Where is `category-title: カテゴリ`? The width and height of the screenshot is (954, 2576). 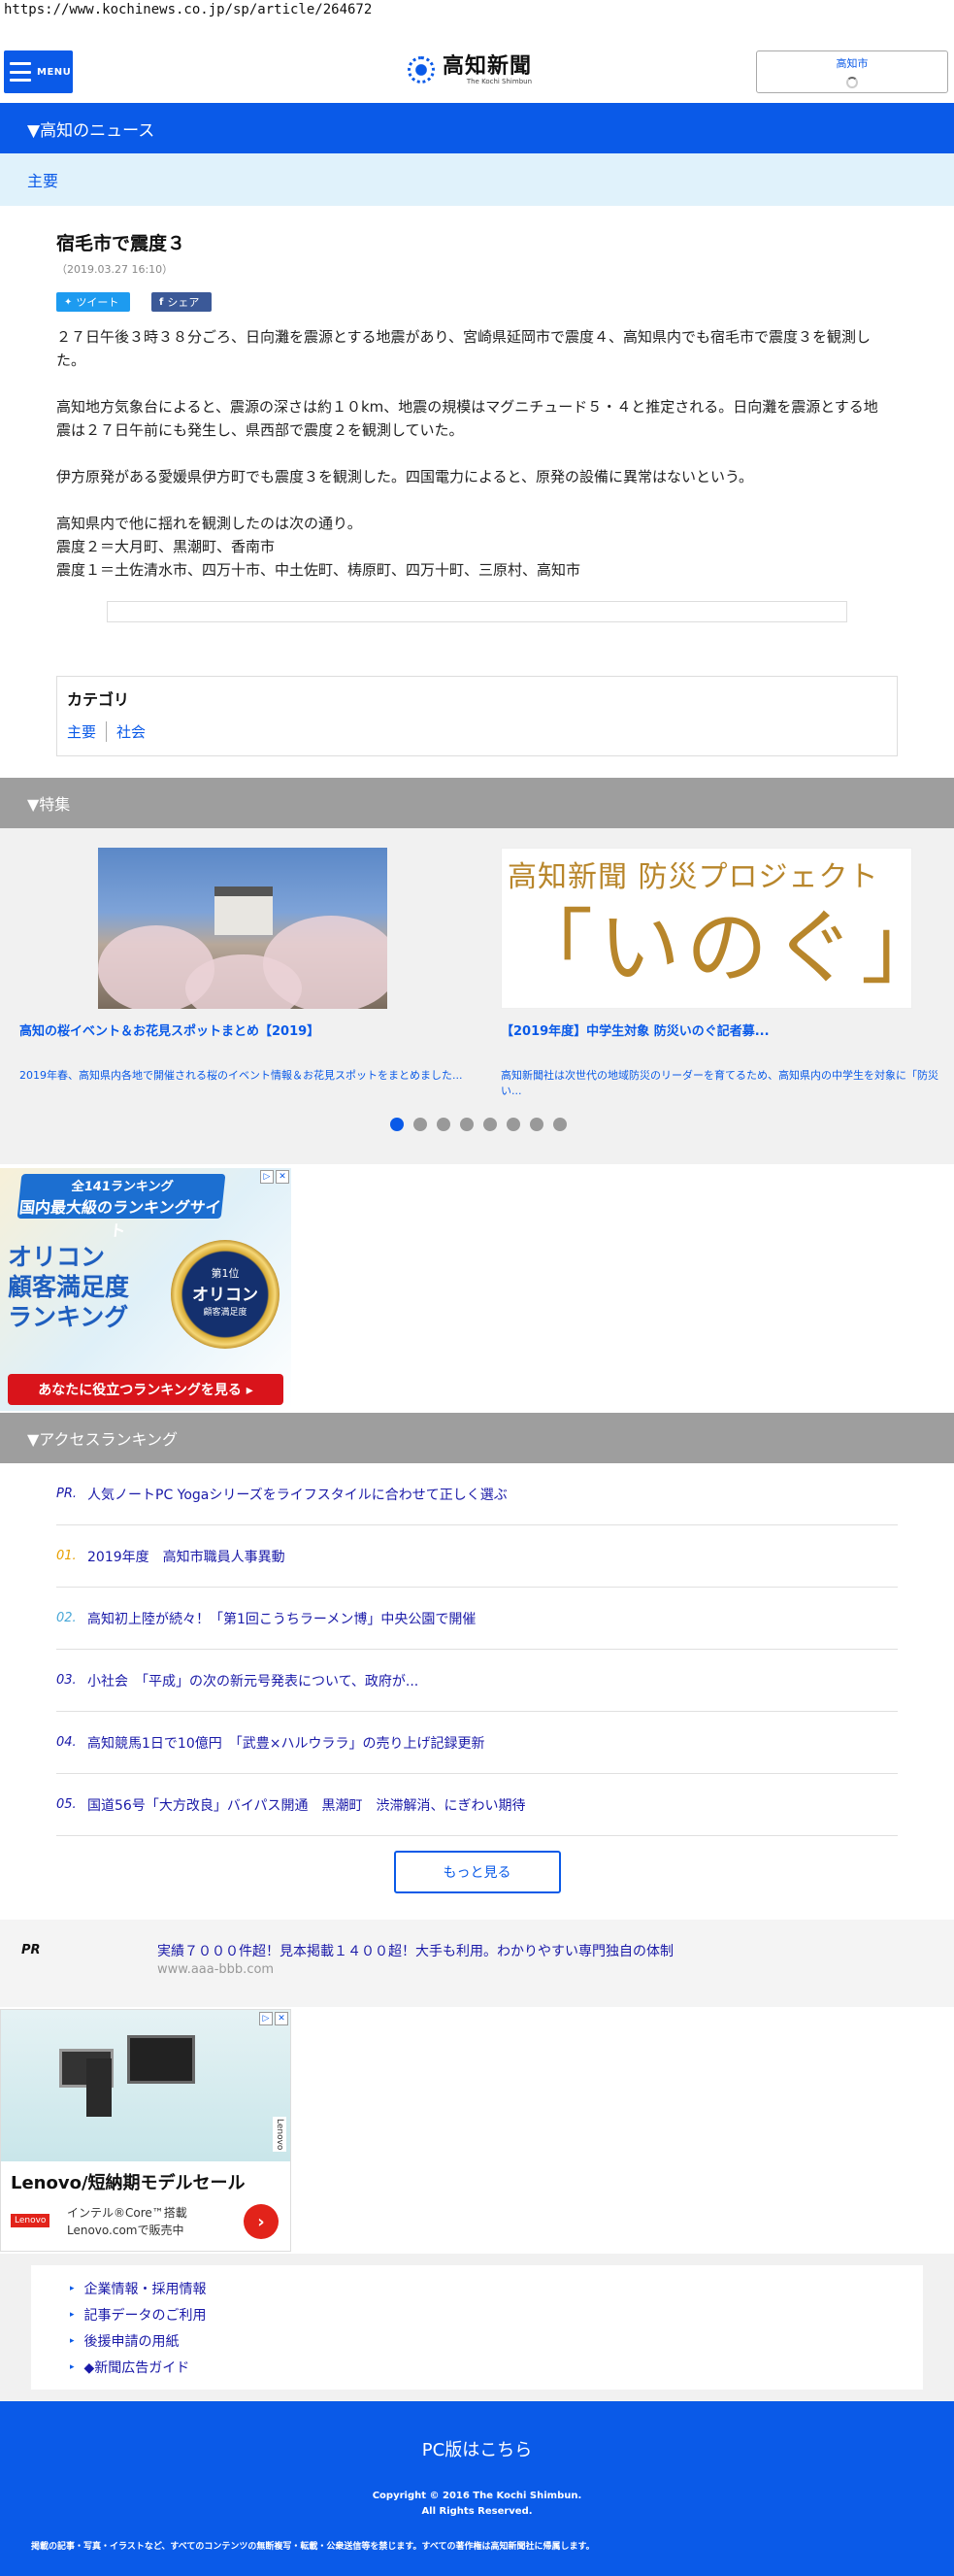
category-title: カテゴリ is located at coordinates (98, 699).